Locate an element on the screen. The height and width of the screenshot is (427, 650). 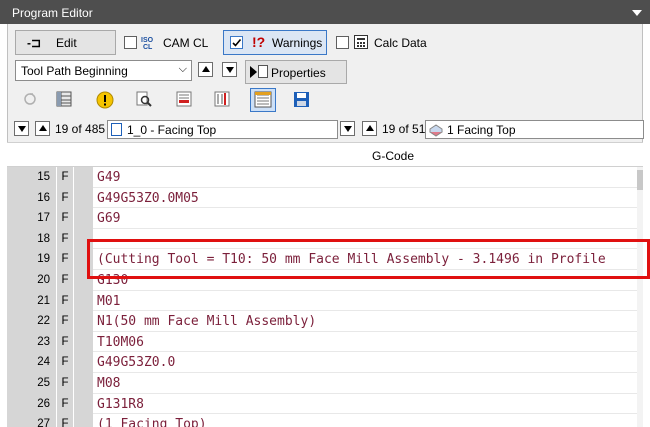
toolpath-select-value: Tool Path Beginning is located at coordinates (74, 71).